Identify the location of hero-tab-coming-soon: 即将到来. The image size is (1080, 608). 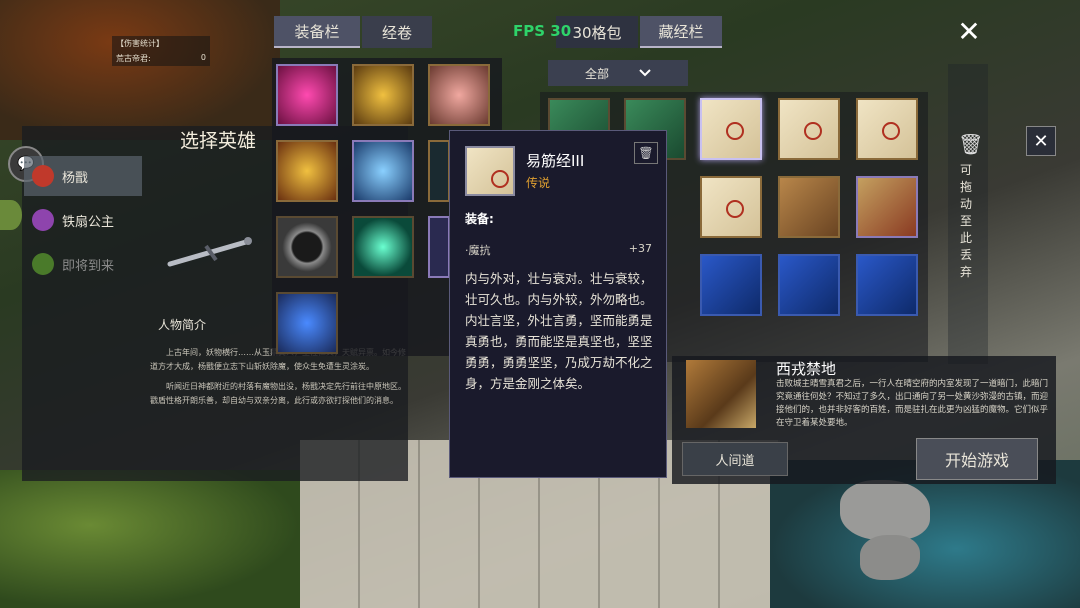
(83, 264).